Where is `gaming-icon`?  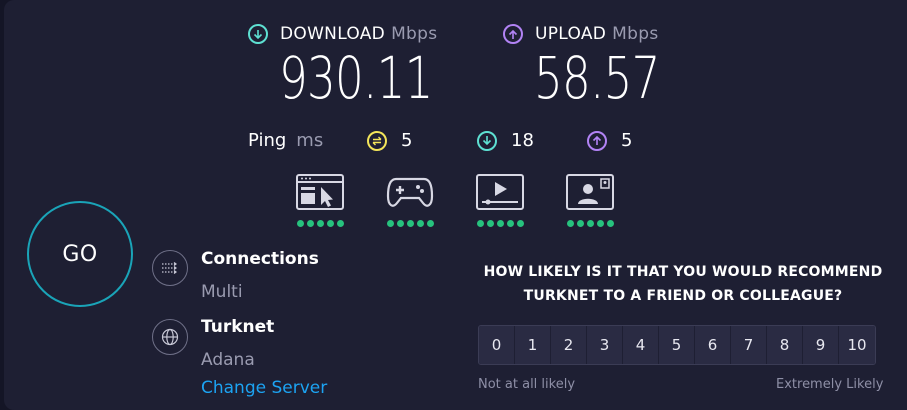 gaming-icon is located at coordinates (410, 192).